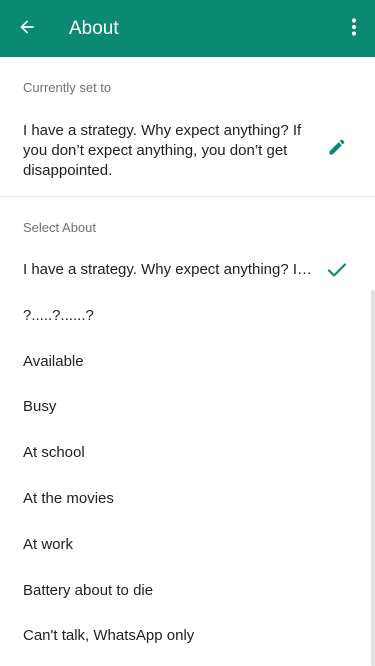 The image size is (375, 666). Describe the element at coordinates (58, 315) in the screenshot. I see `about-option-label: ?.....?......?` at that location.